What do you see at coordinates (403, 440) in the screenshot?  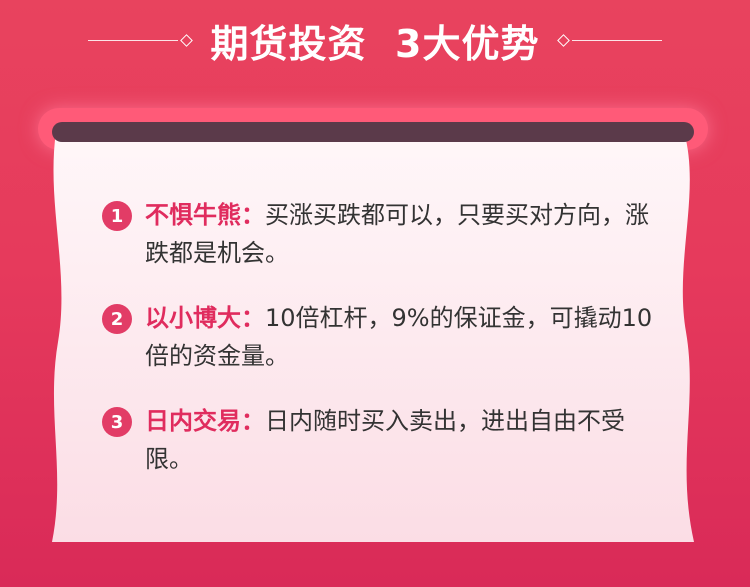 I see `advantage-text: 日内交易：日内随时买入卖出，进出自由不受限。` at bounding box center [403, 440].